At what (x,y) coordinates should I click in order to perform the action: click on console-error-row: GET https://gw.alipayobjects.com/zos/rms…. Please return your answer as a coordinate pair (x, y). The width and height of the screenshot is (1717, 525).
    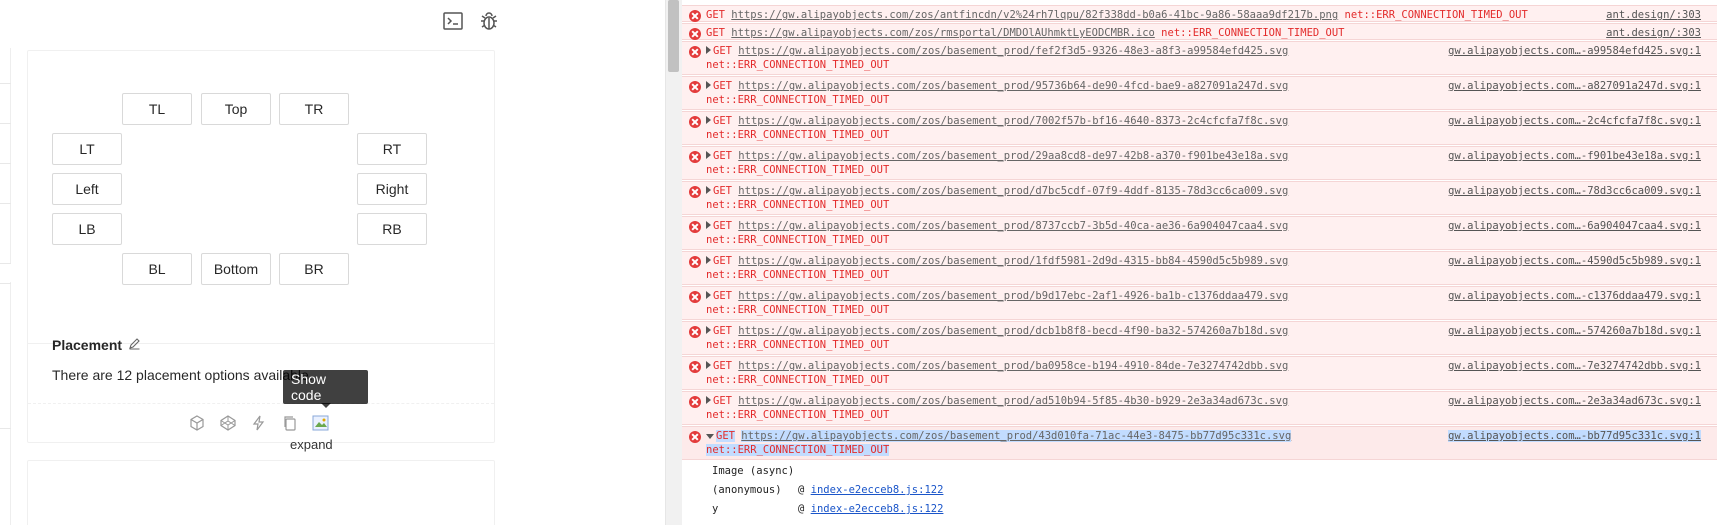
    Looking at the image, I should click on (1199, 31).